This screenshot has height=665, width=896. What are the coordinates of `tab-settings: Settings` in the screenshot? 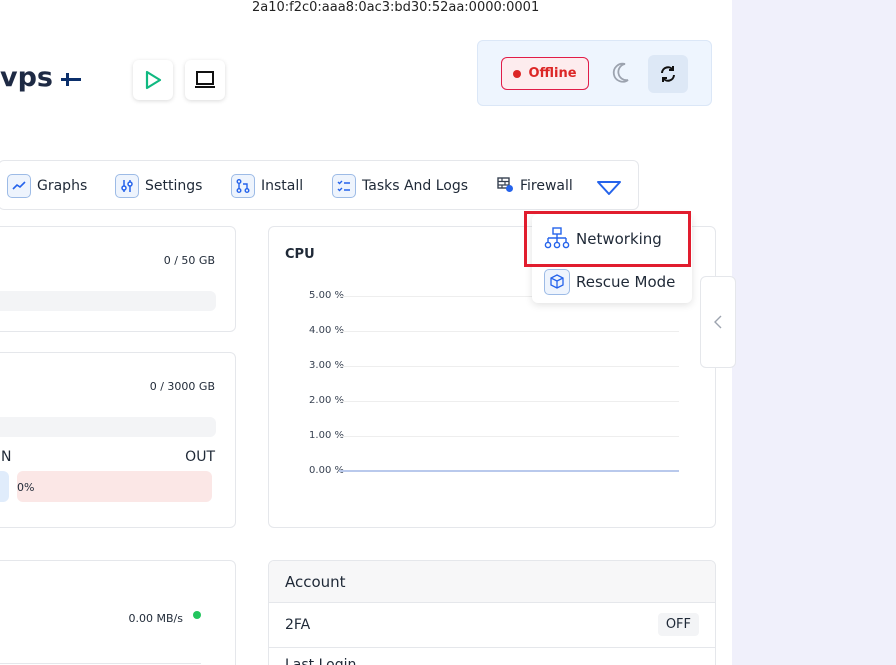 It's located at (158, 186).